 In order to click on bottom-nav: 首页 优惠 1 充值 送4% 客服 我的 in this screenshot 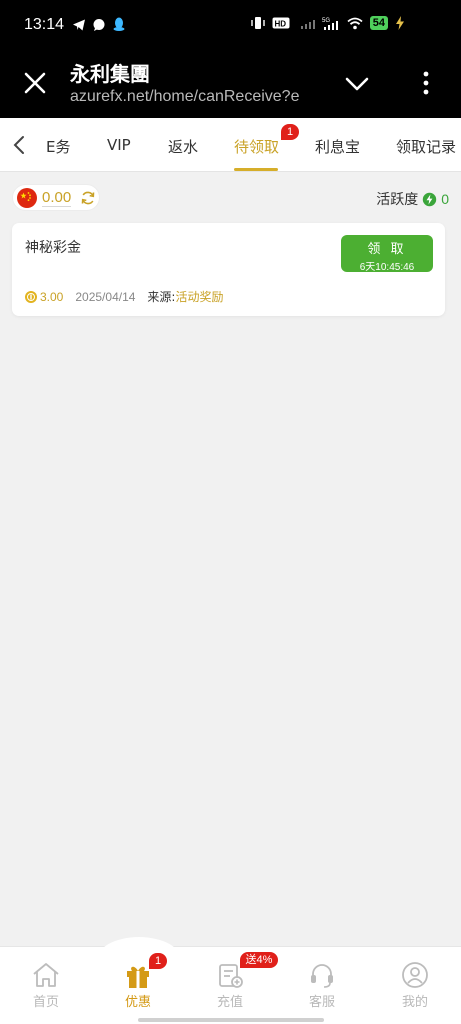, I will do `click(230, 980)`.